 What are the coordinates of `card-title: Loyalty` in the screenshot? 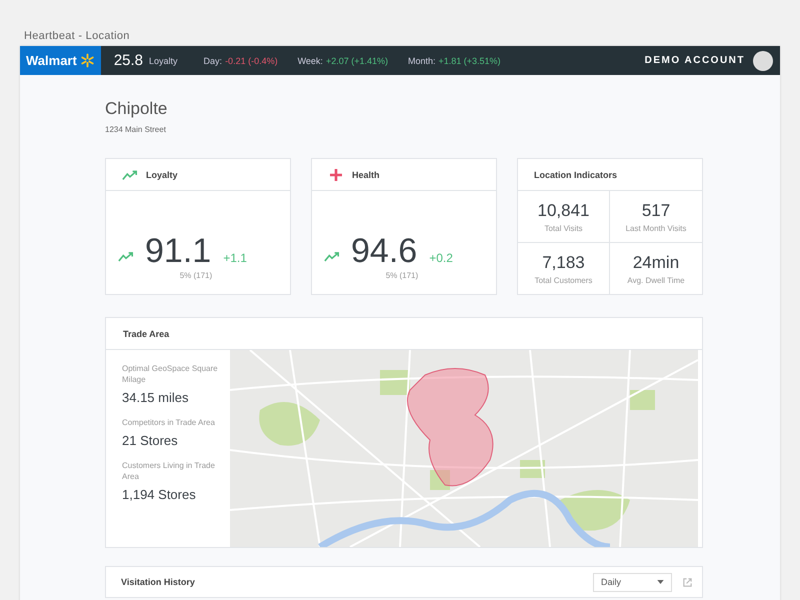 It's located at (162, 175).